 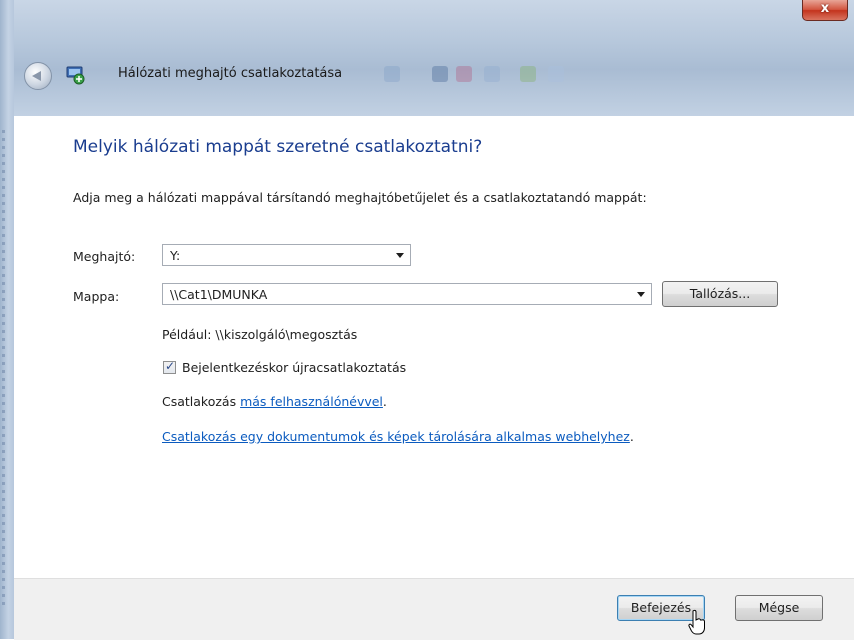 What do you see at coordinates (260, 334) in the screenshot?
I see `example-hint: Például: \\kiszolgáló\megosztás` at bounding box center [260, 334].